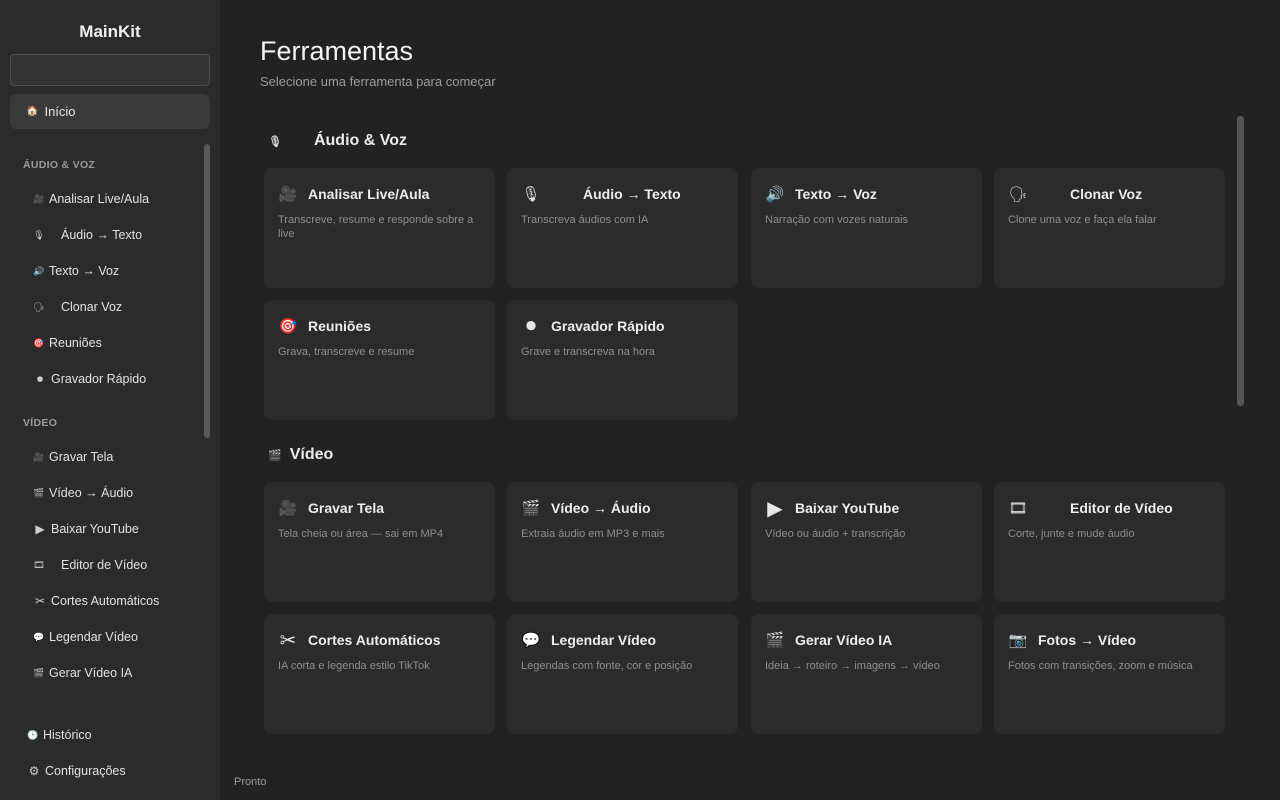 The image size is (1280, 800). I want to click on record-button-icon: ⏺, so click(39, 378).